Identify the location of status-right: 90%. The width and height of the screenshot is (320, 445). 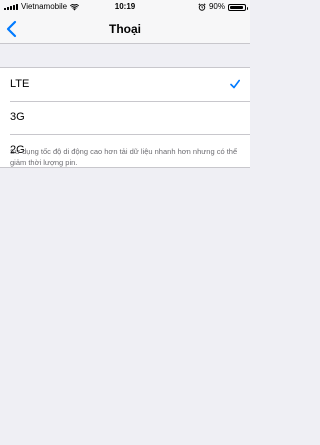
(223, 7).